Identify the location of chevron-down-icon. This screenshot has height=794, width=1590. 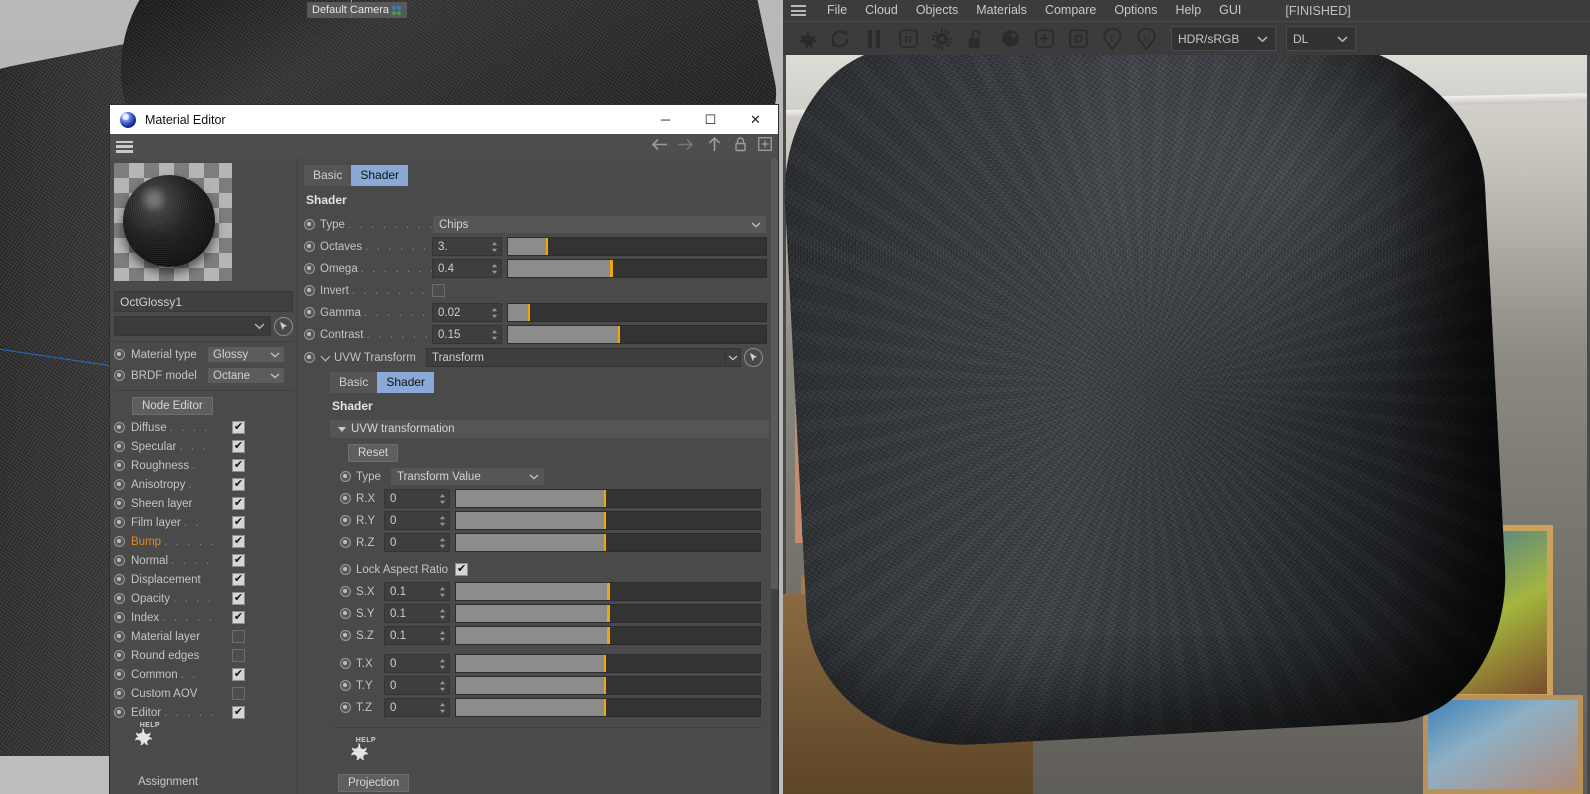
(325, 356).